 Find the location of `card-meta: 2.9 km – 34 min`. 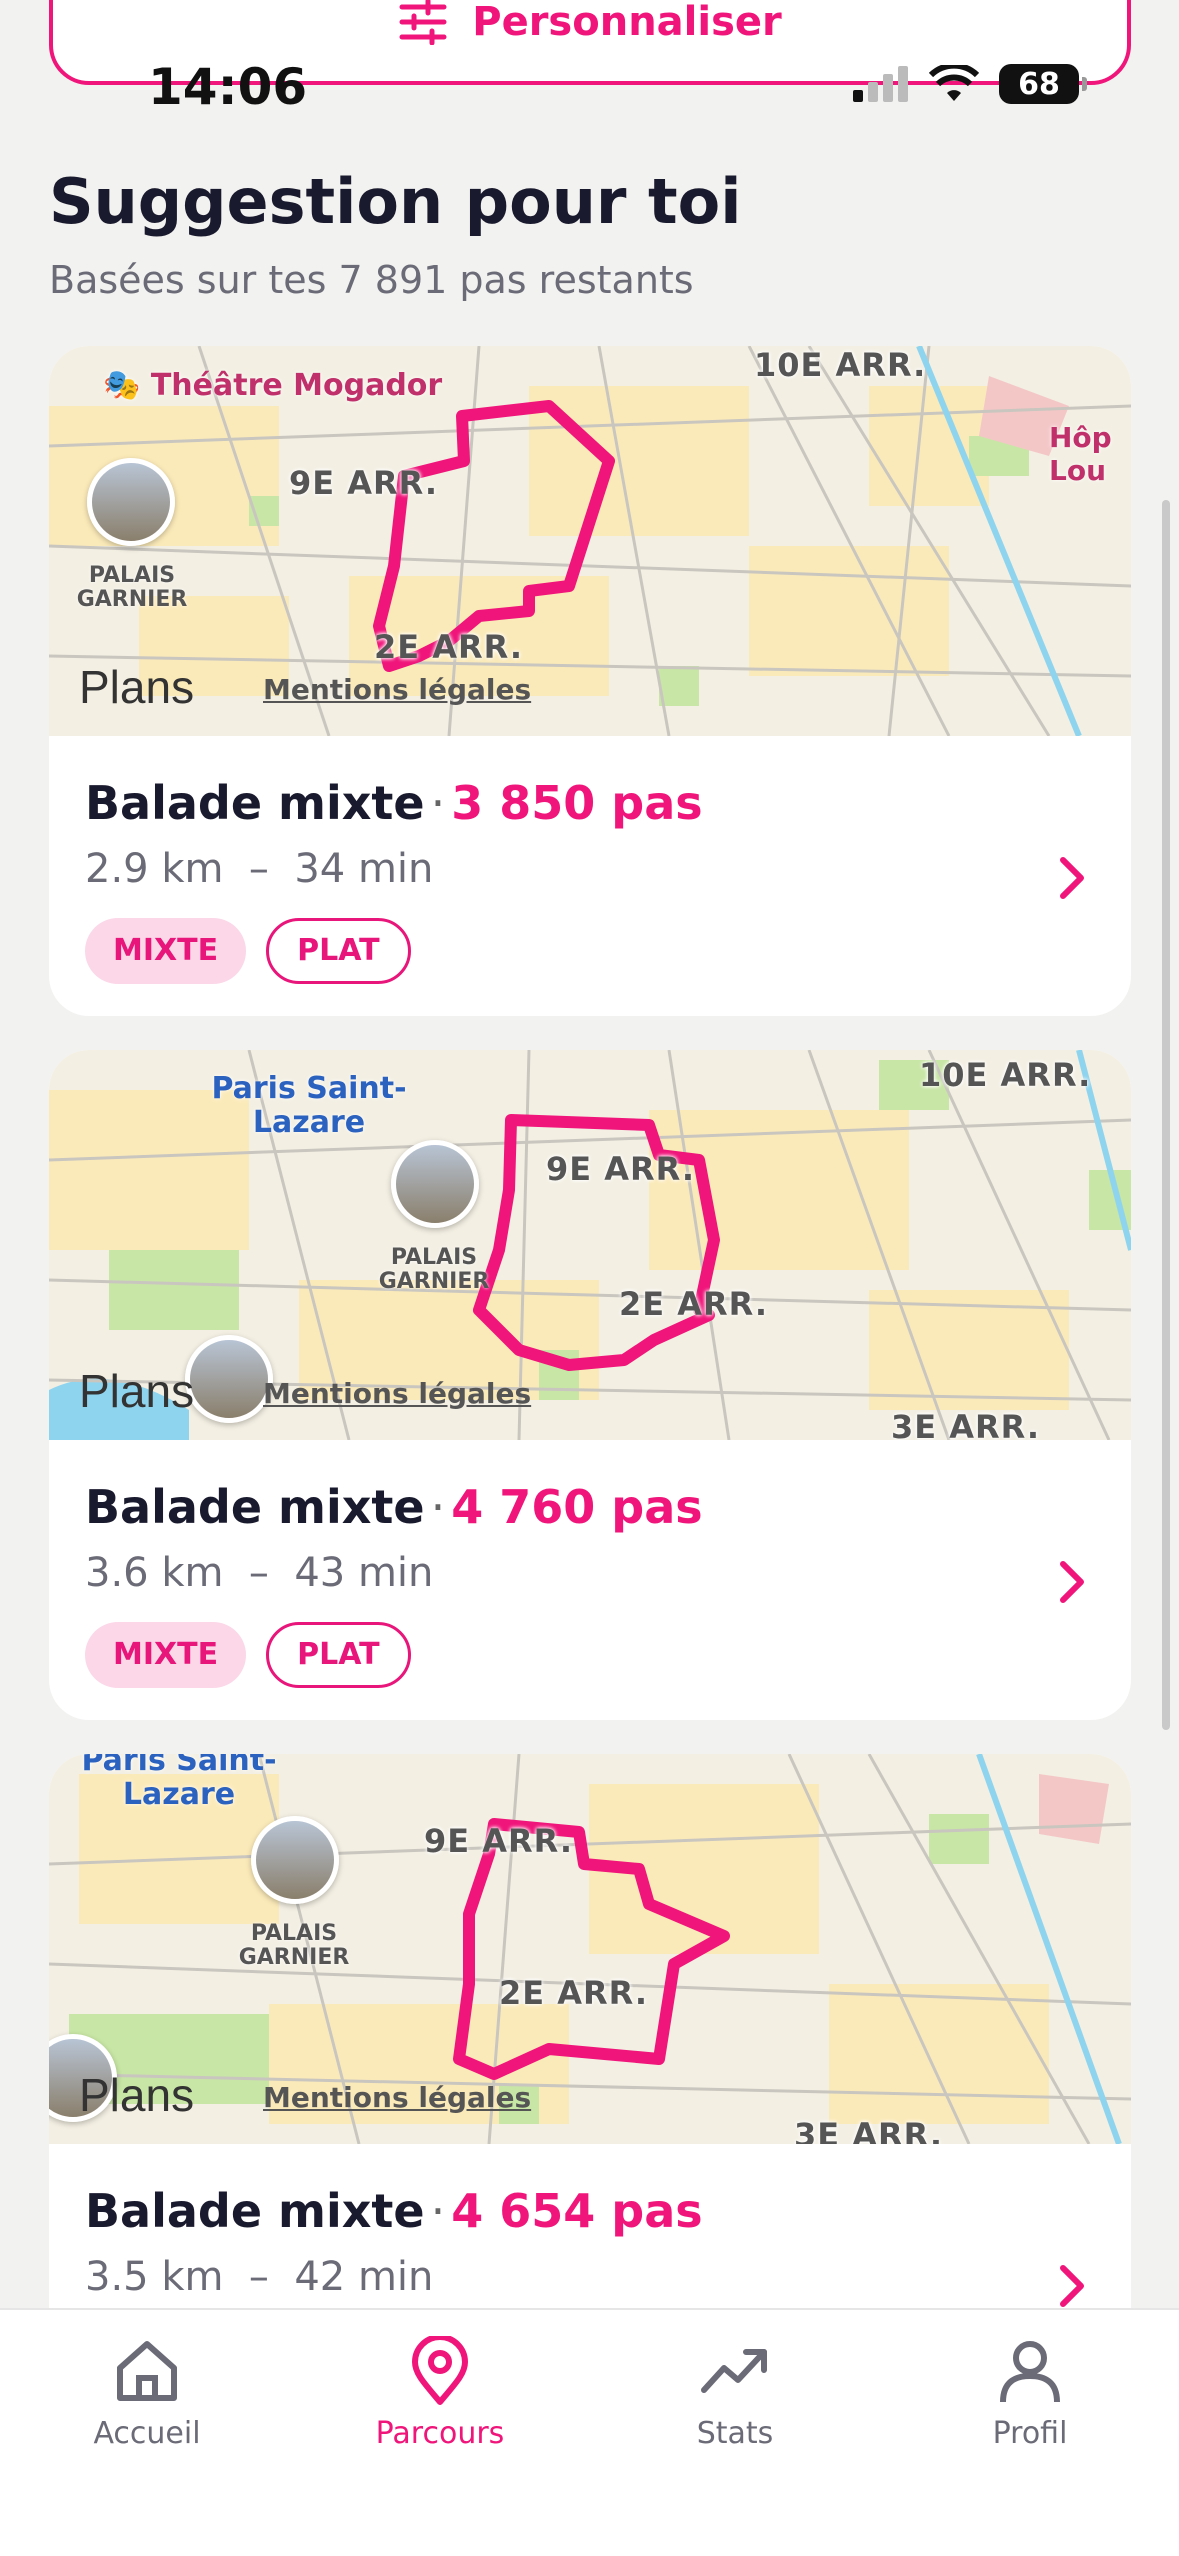

card-meta: 2.9 km – 34 min is located at coordinates (259, 869).